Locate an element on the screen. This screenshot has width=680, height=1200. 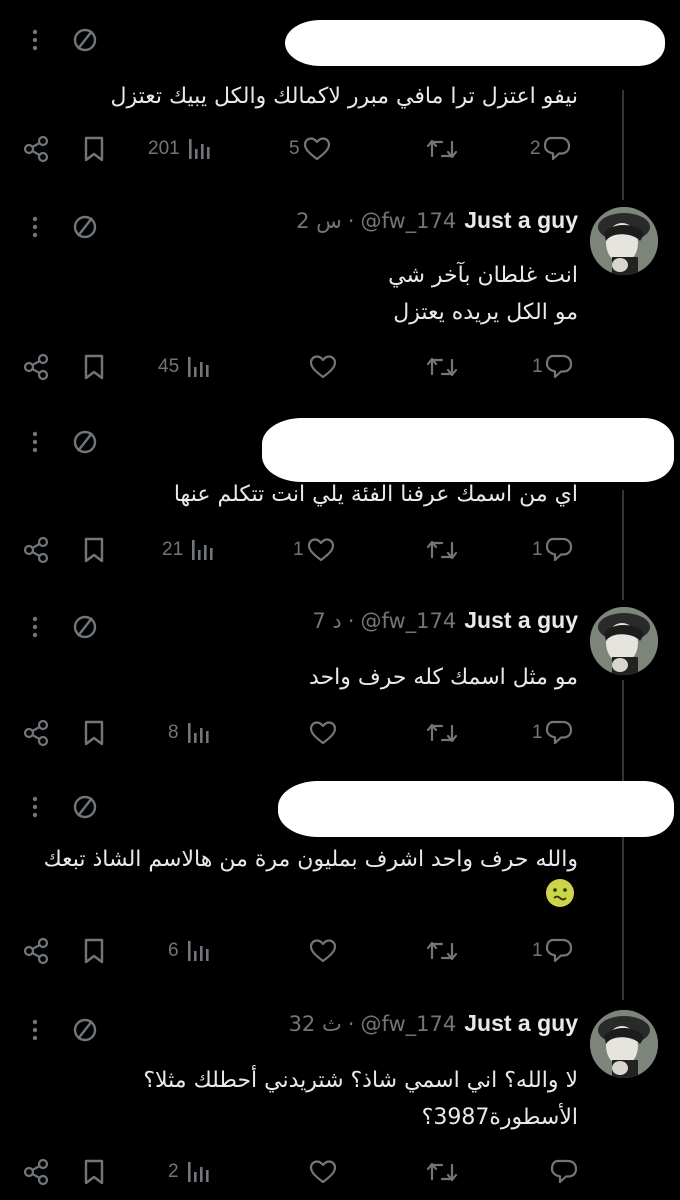
tweet-1-actions: 201 5 2 is located at coordinates (340, 149).